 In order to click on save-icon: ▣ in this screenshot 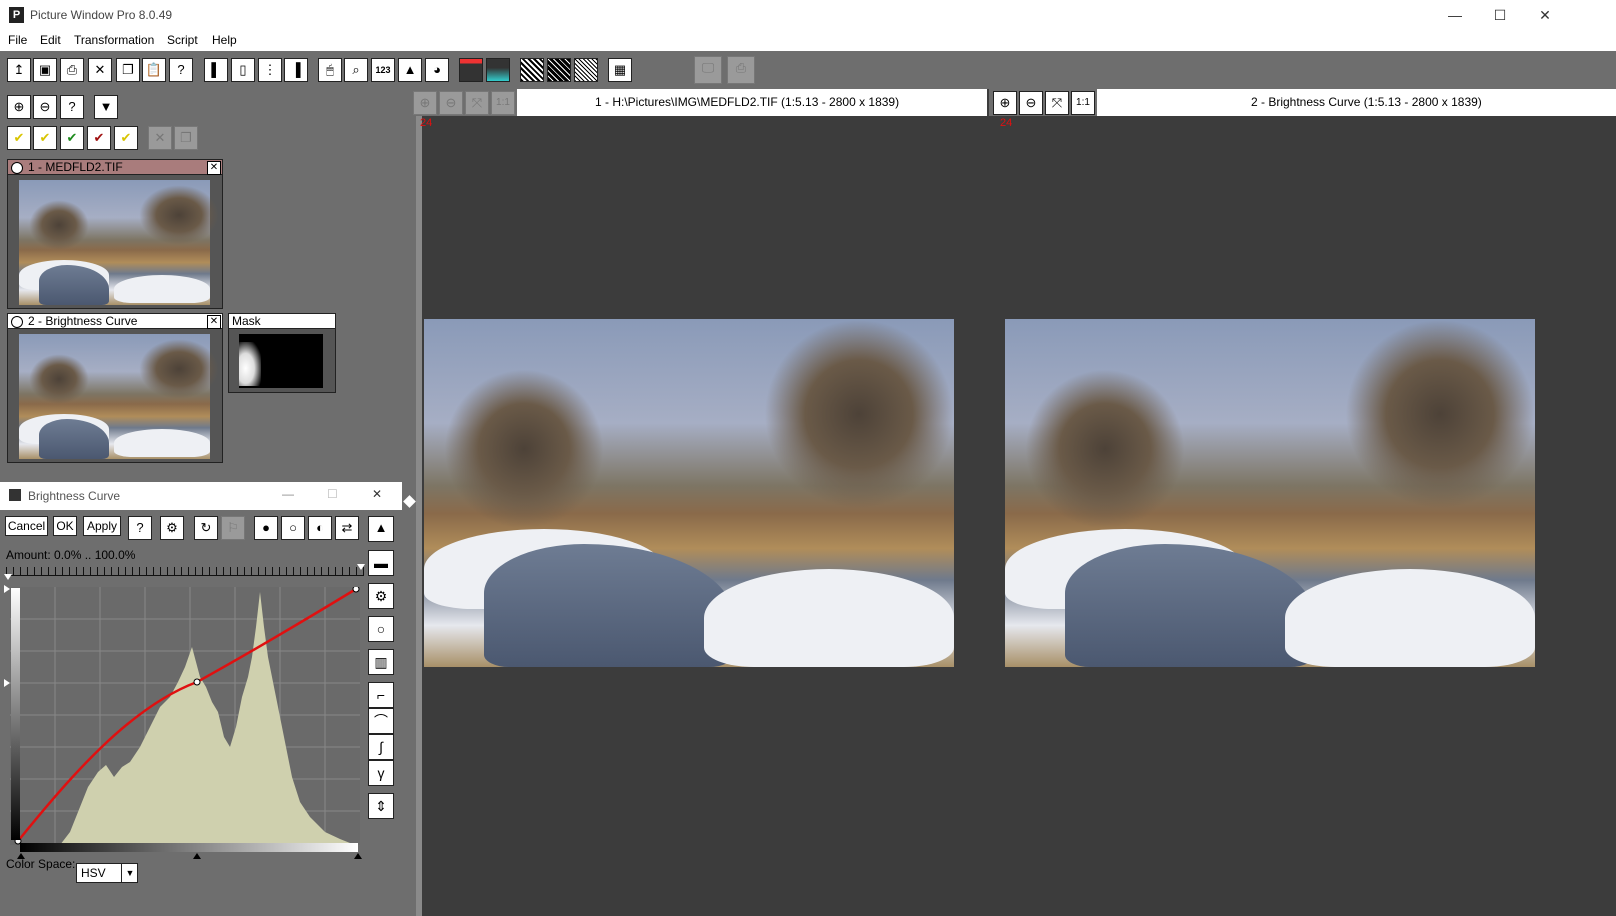, I will do `click(45, 70)`.